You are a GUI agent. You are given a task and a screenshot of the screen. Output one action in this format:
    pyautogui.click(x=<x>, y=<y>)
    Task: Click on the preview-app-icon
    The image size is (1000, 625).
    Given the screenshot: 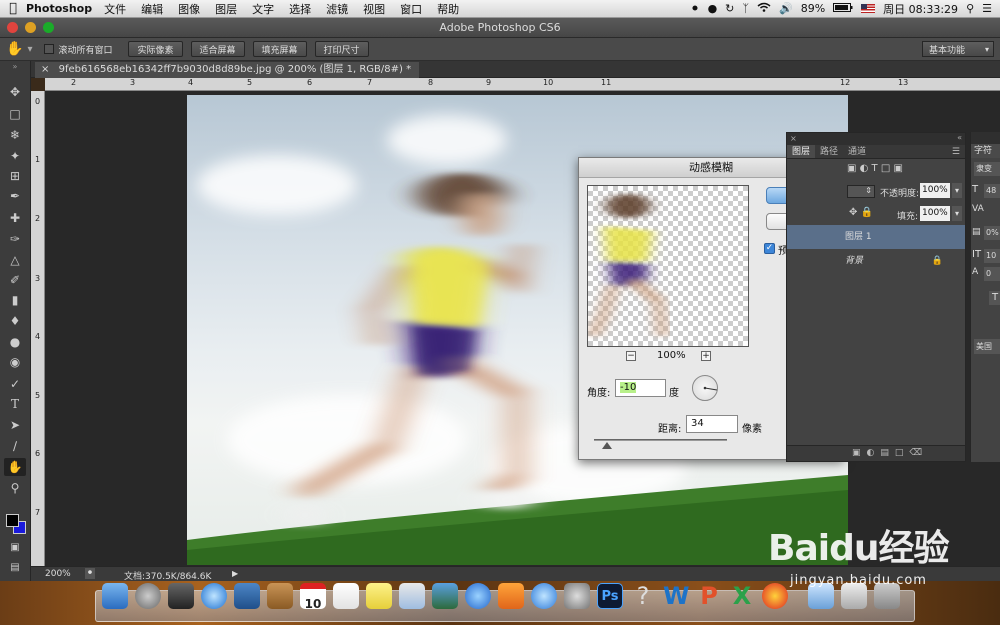 What is the action you would take?
    pyautogui.click(x=412, y=596)
    